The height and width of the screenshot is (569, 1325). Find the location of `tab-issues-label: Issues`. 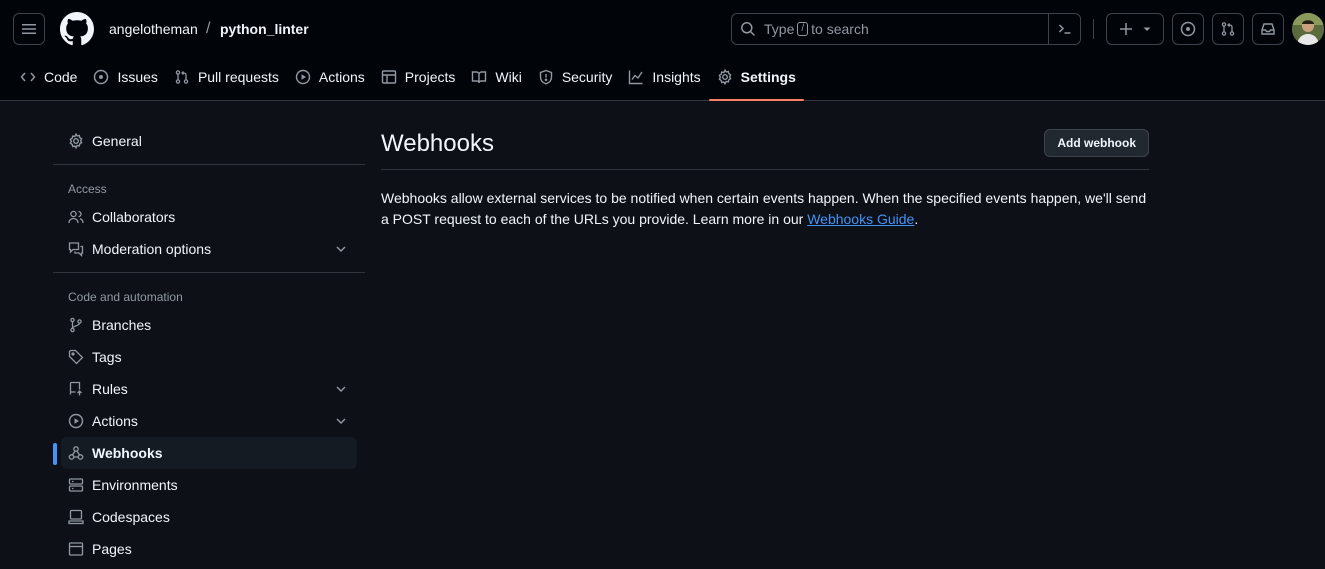

tab-issues-label: Issues is located at coordinates (137, 77).